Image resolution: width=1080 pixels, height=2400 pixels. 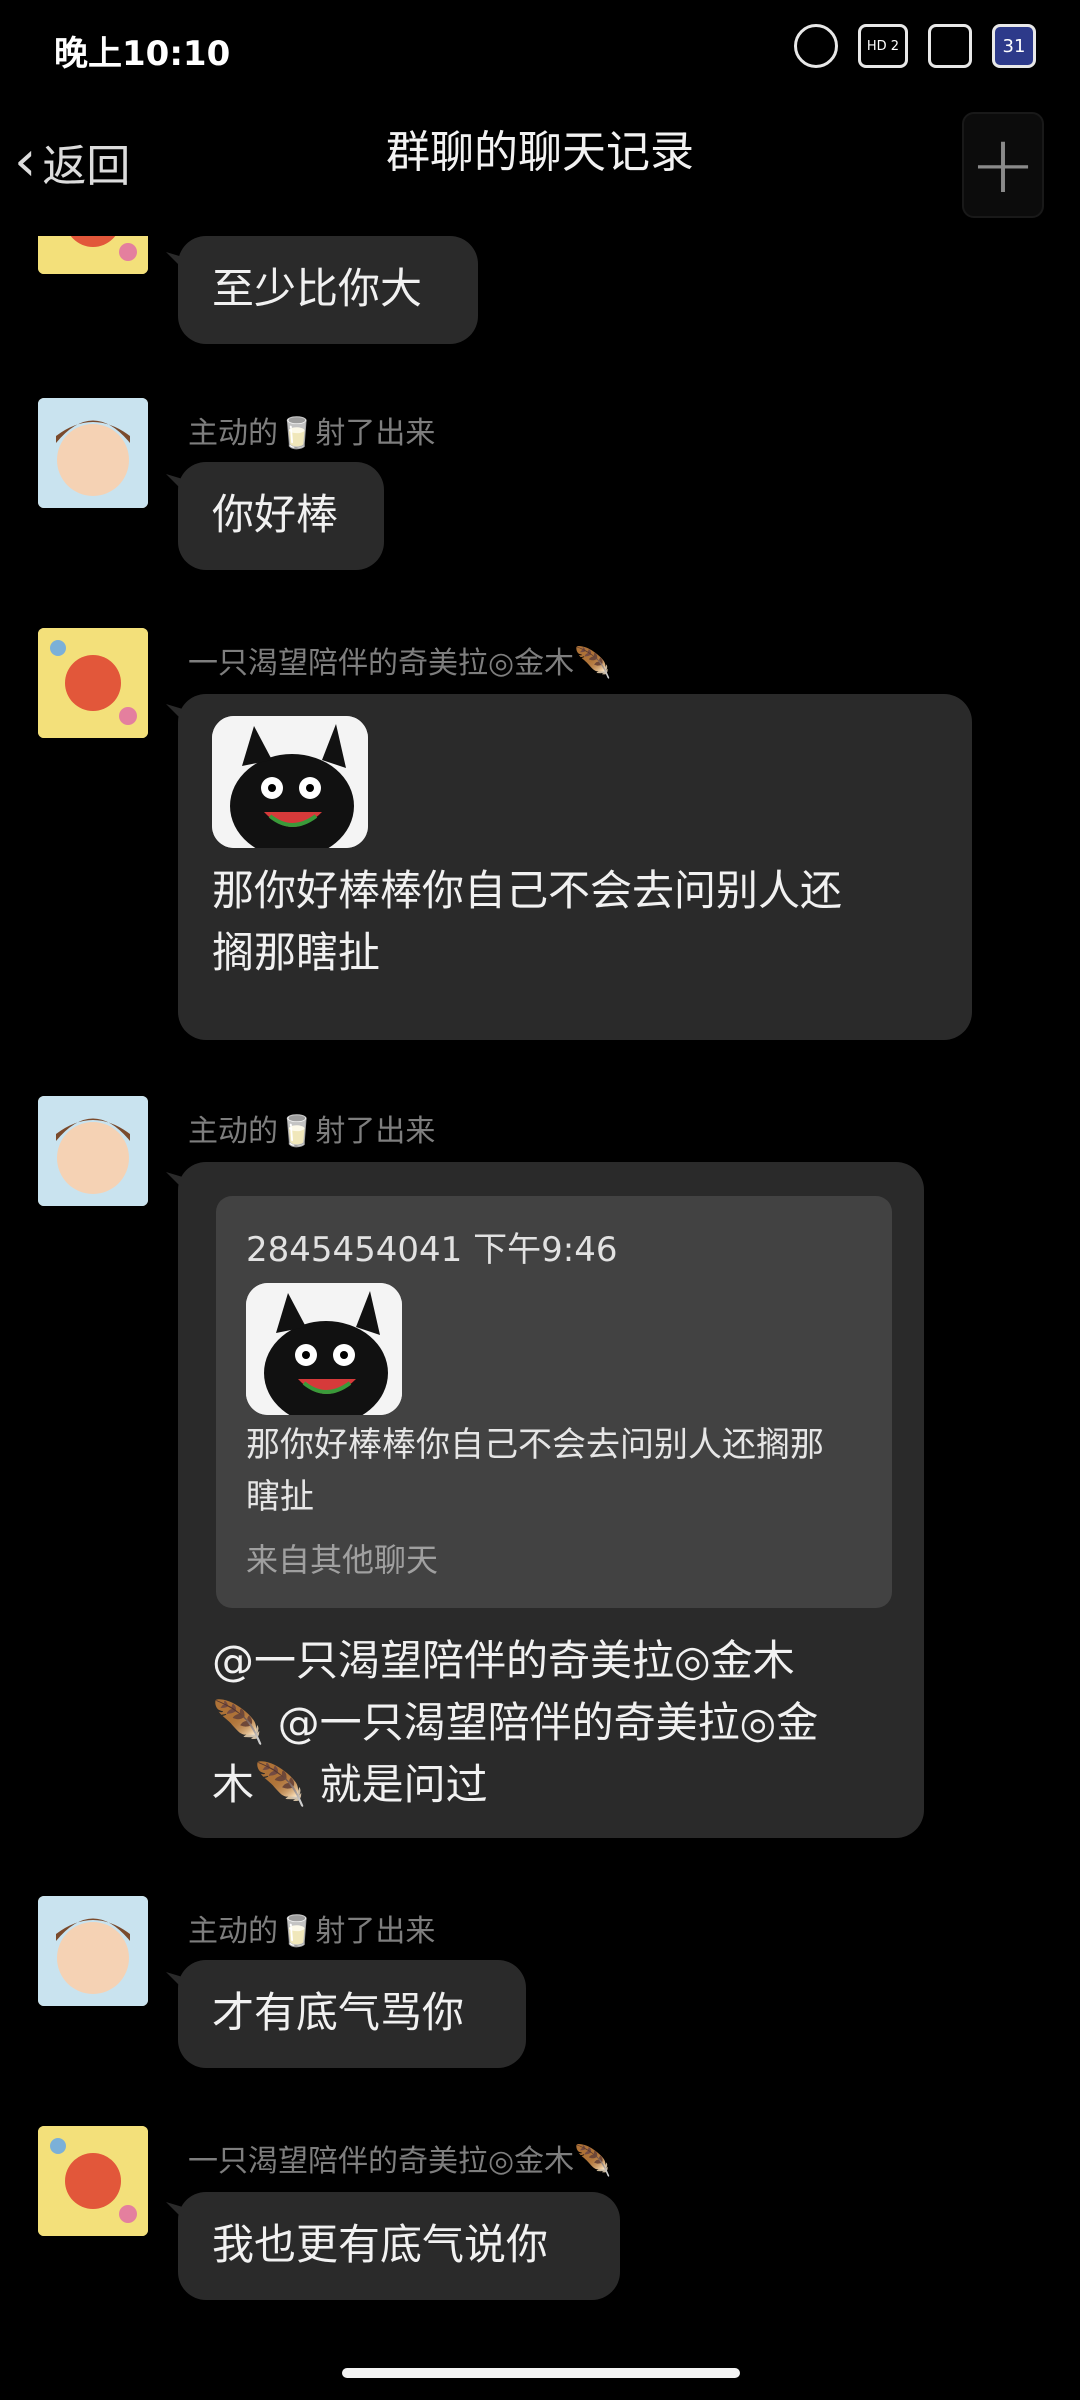 What do you see at coordinates (338, 2012) in the screenshot?
I see `message-text: 才有底气骂你` at bounding box center [338, 2012].